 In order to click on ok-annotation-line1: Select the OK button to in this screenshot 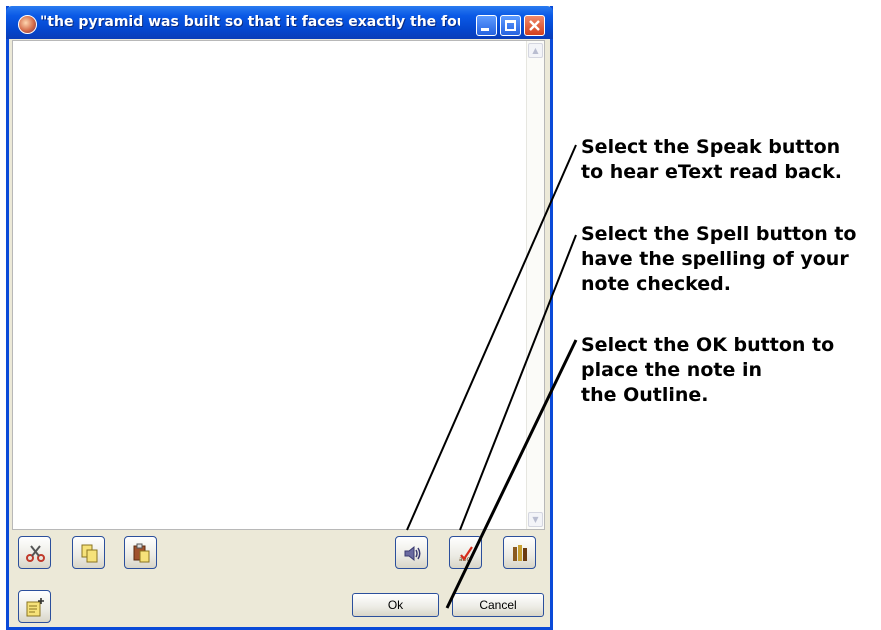, I will do `click(708, 345)`.